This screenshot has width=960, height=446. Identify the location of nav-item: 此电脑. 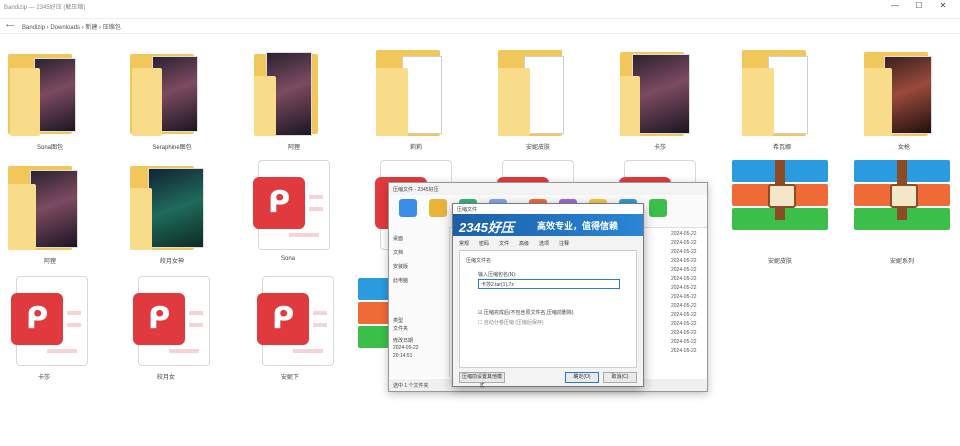
(400, 280).